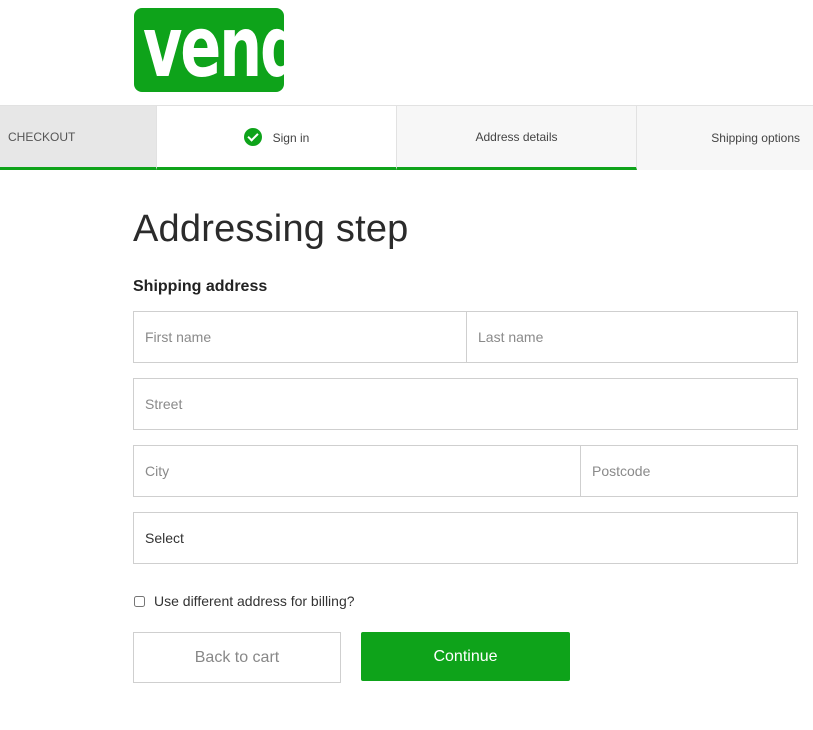 The image size is (813, 730). Describe the element at coordinates (254, 601) in the screenshot. I see `billing-checkbox-label: Use different address for billing?` at that location.